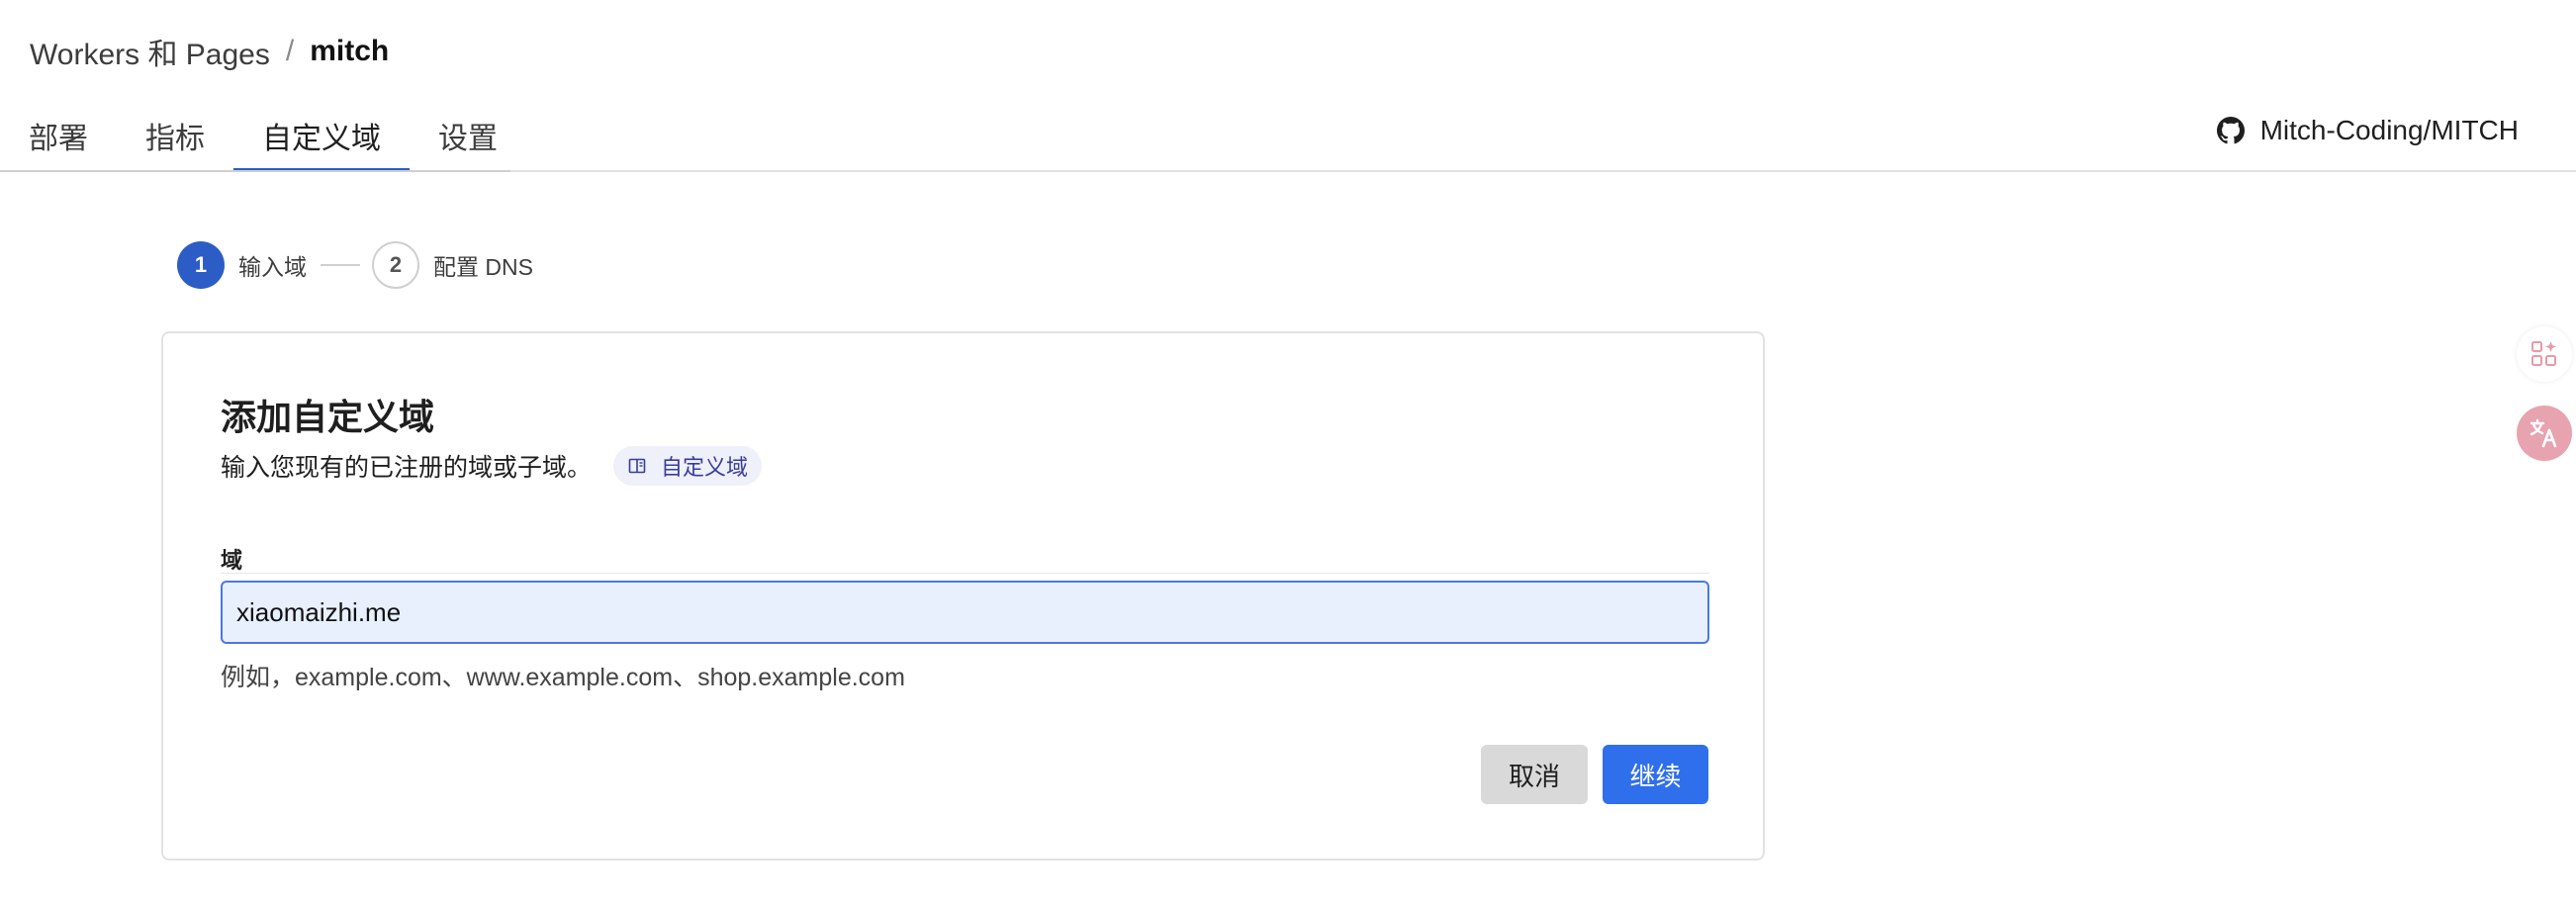  Describe the element at coordinates (965, 612) in the screenshot. I see `domain-input` at that location.